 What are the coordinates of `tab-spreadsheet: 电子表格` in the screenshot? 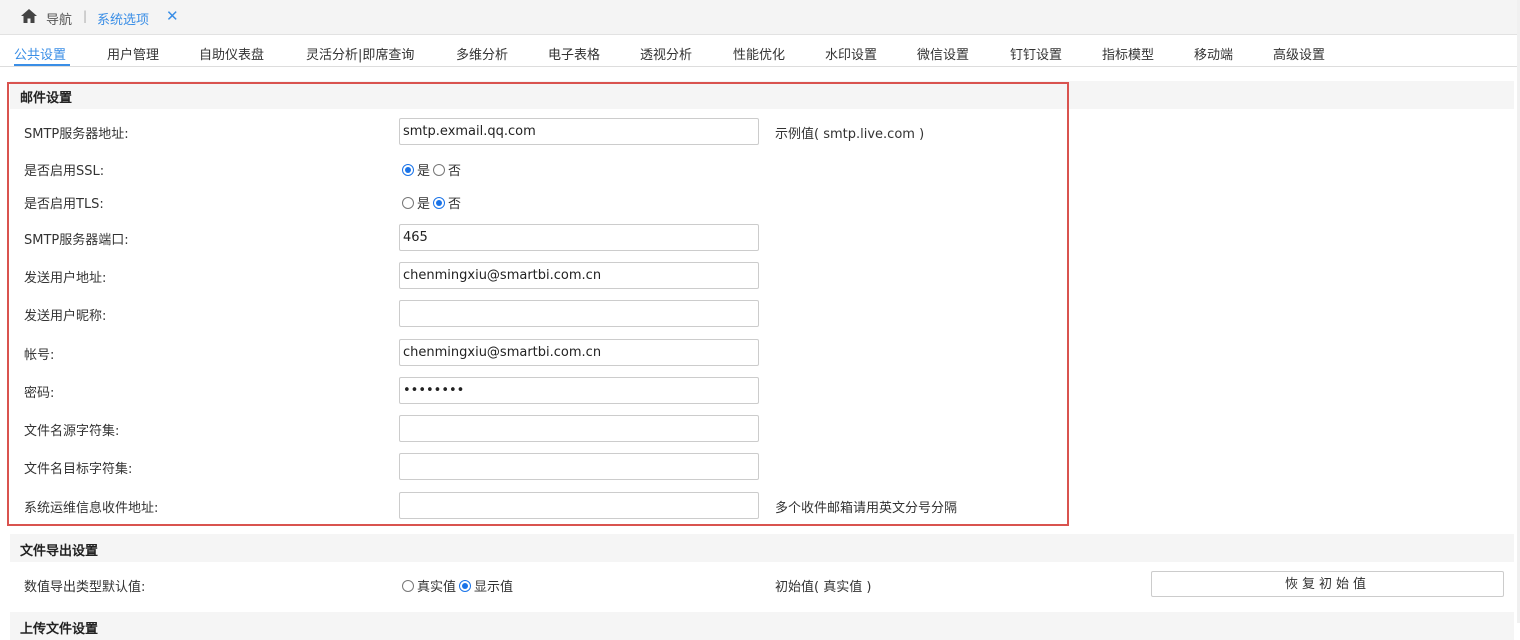 It's located at (574, 53).